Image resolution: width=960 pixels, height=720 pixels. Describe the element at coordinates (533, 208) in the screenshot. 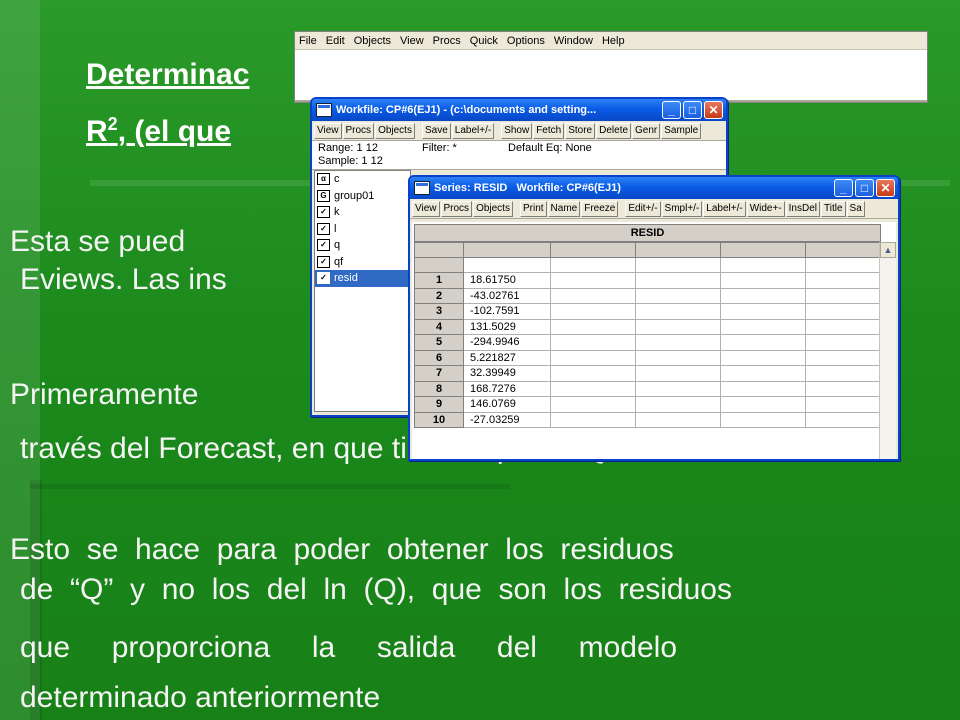

I see `series-print-button: Print` at that location.